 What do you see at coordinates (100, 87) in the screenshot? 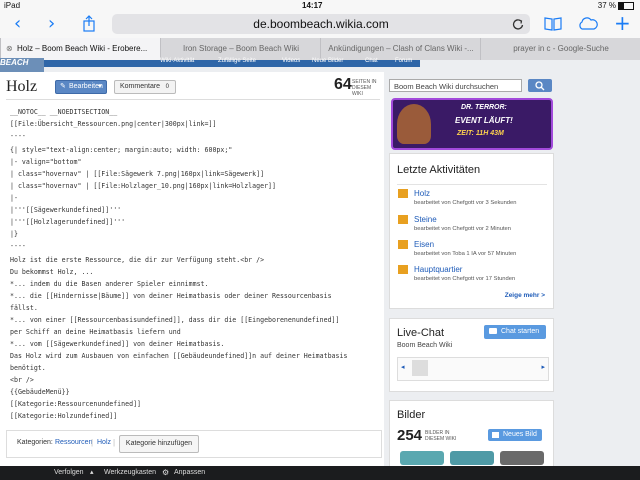
I see `chevron-down-icon: ▼` at bounding box center [100, 87].